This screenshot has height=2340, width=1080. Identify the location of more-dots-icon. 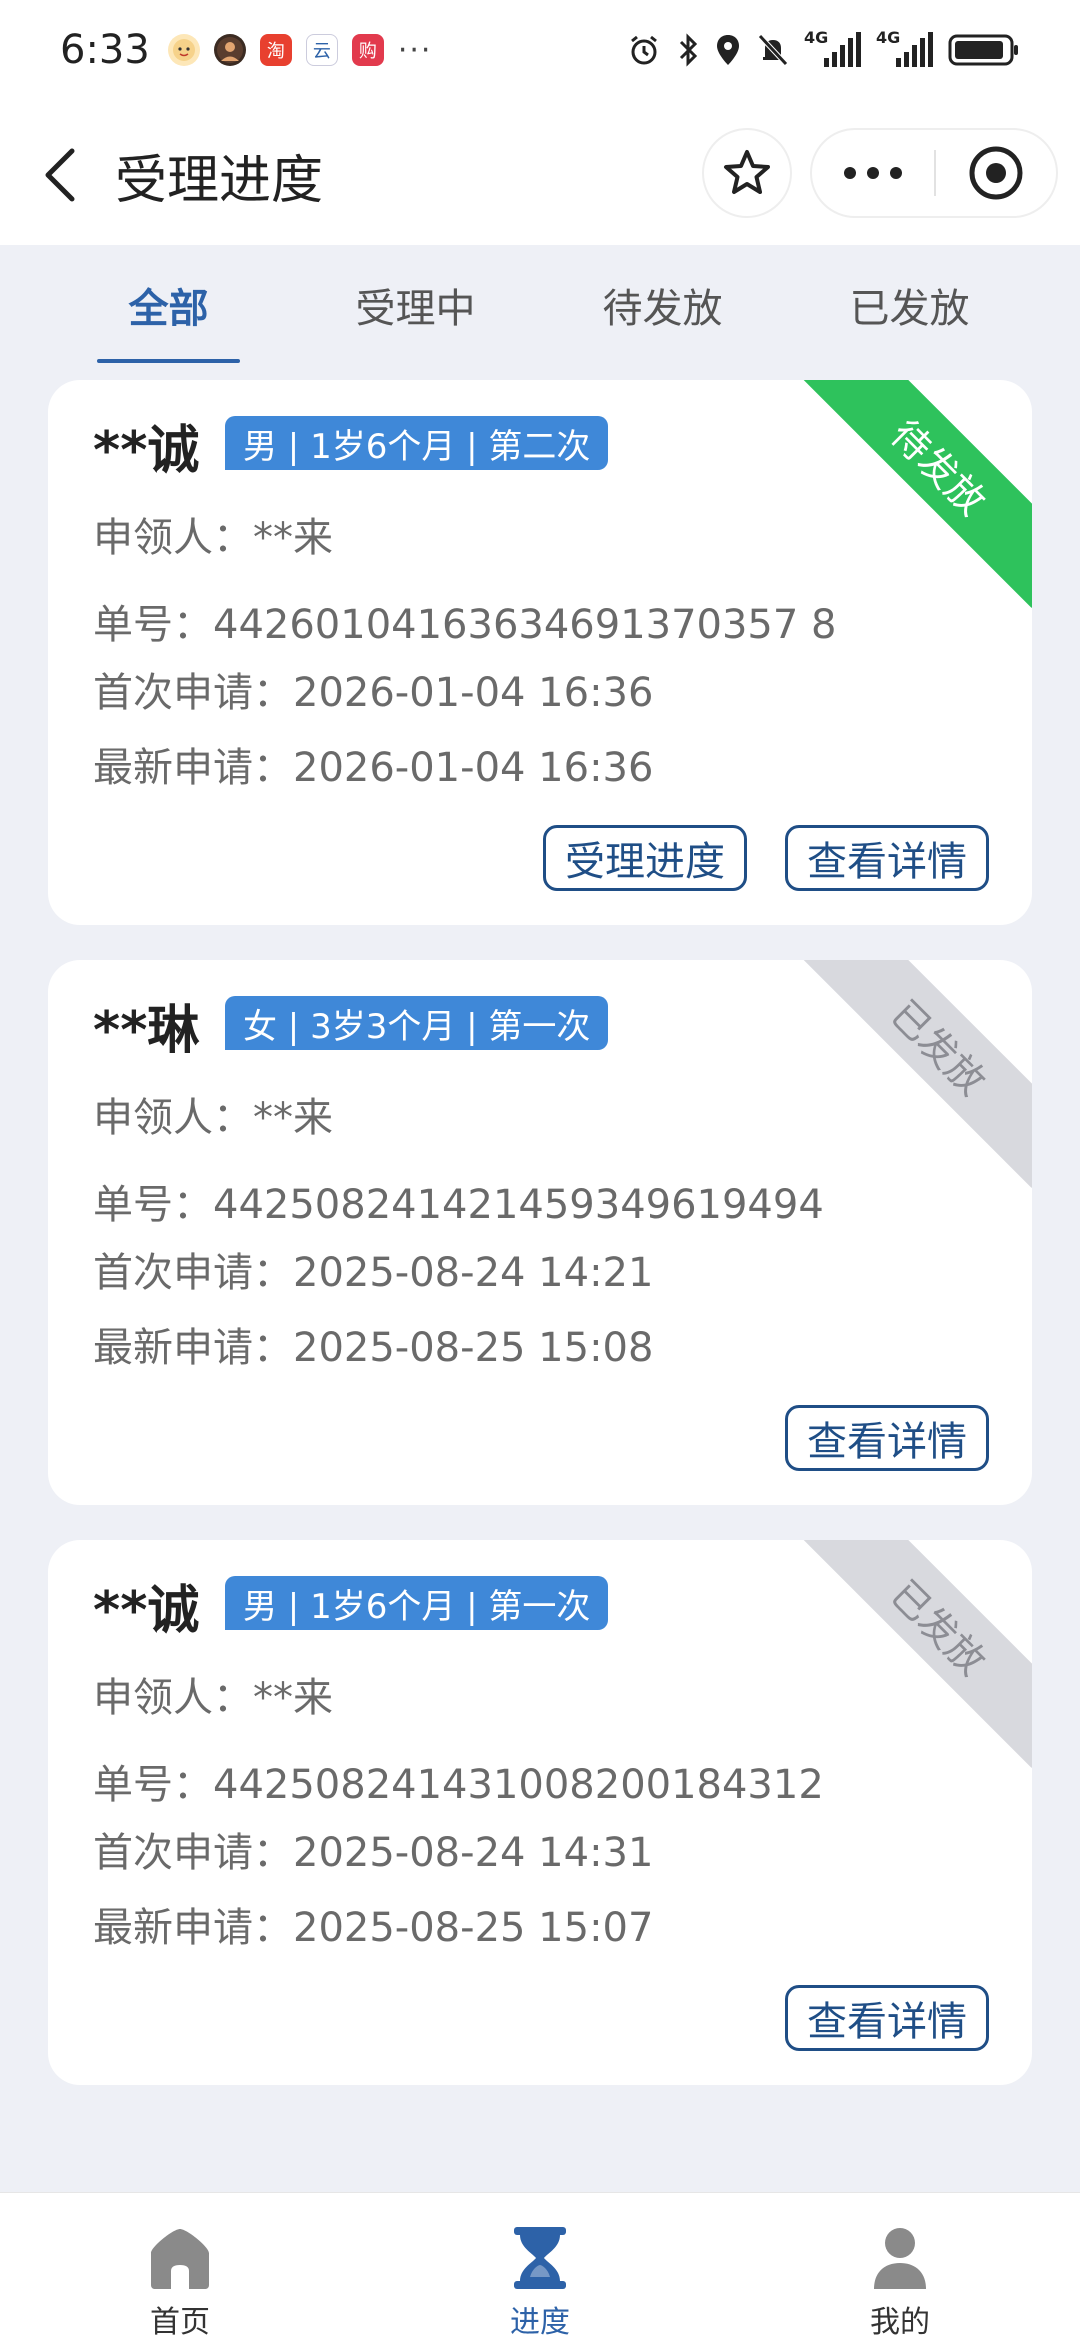
(873, 173).